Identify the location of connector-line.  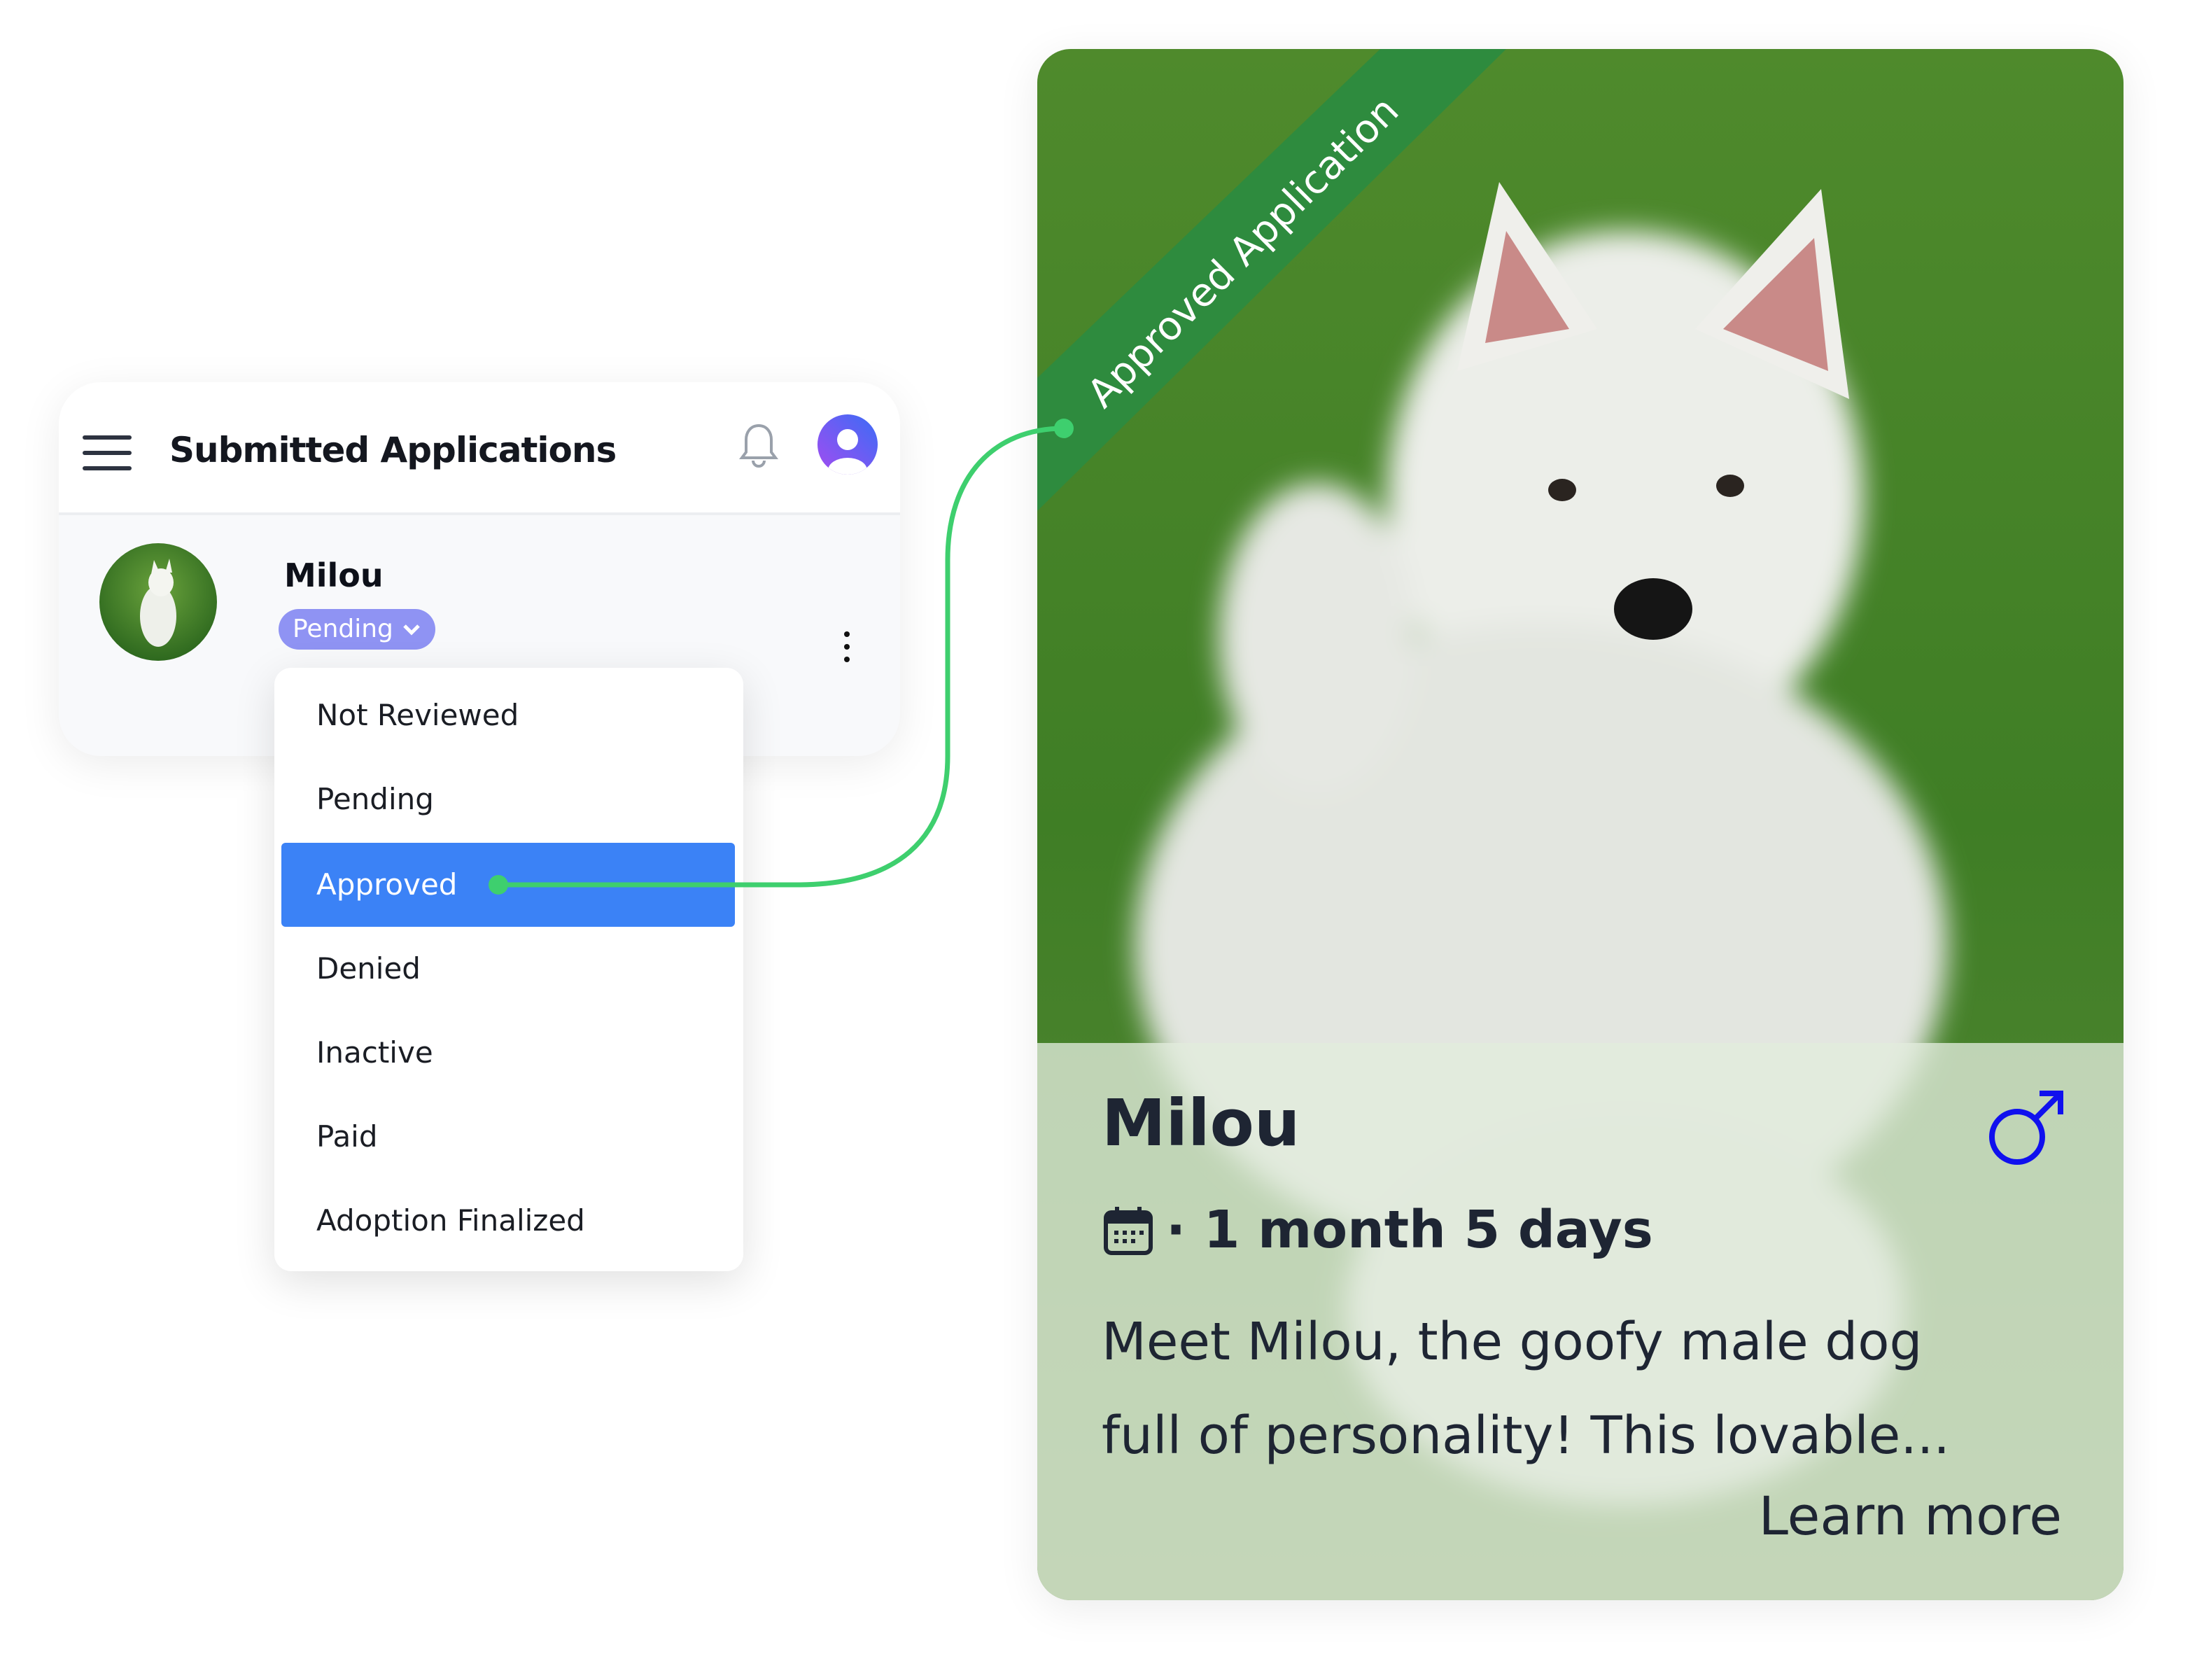
(781, 657).